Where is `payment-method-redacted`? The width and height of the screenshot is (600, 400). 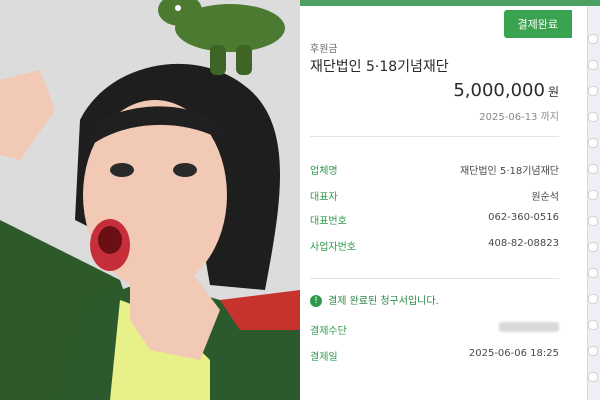
payment-method-redacted is located at coordinates (529, 328).